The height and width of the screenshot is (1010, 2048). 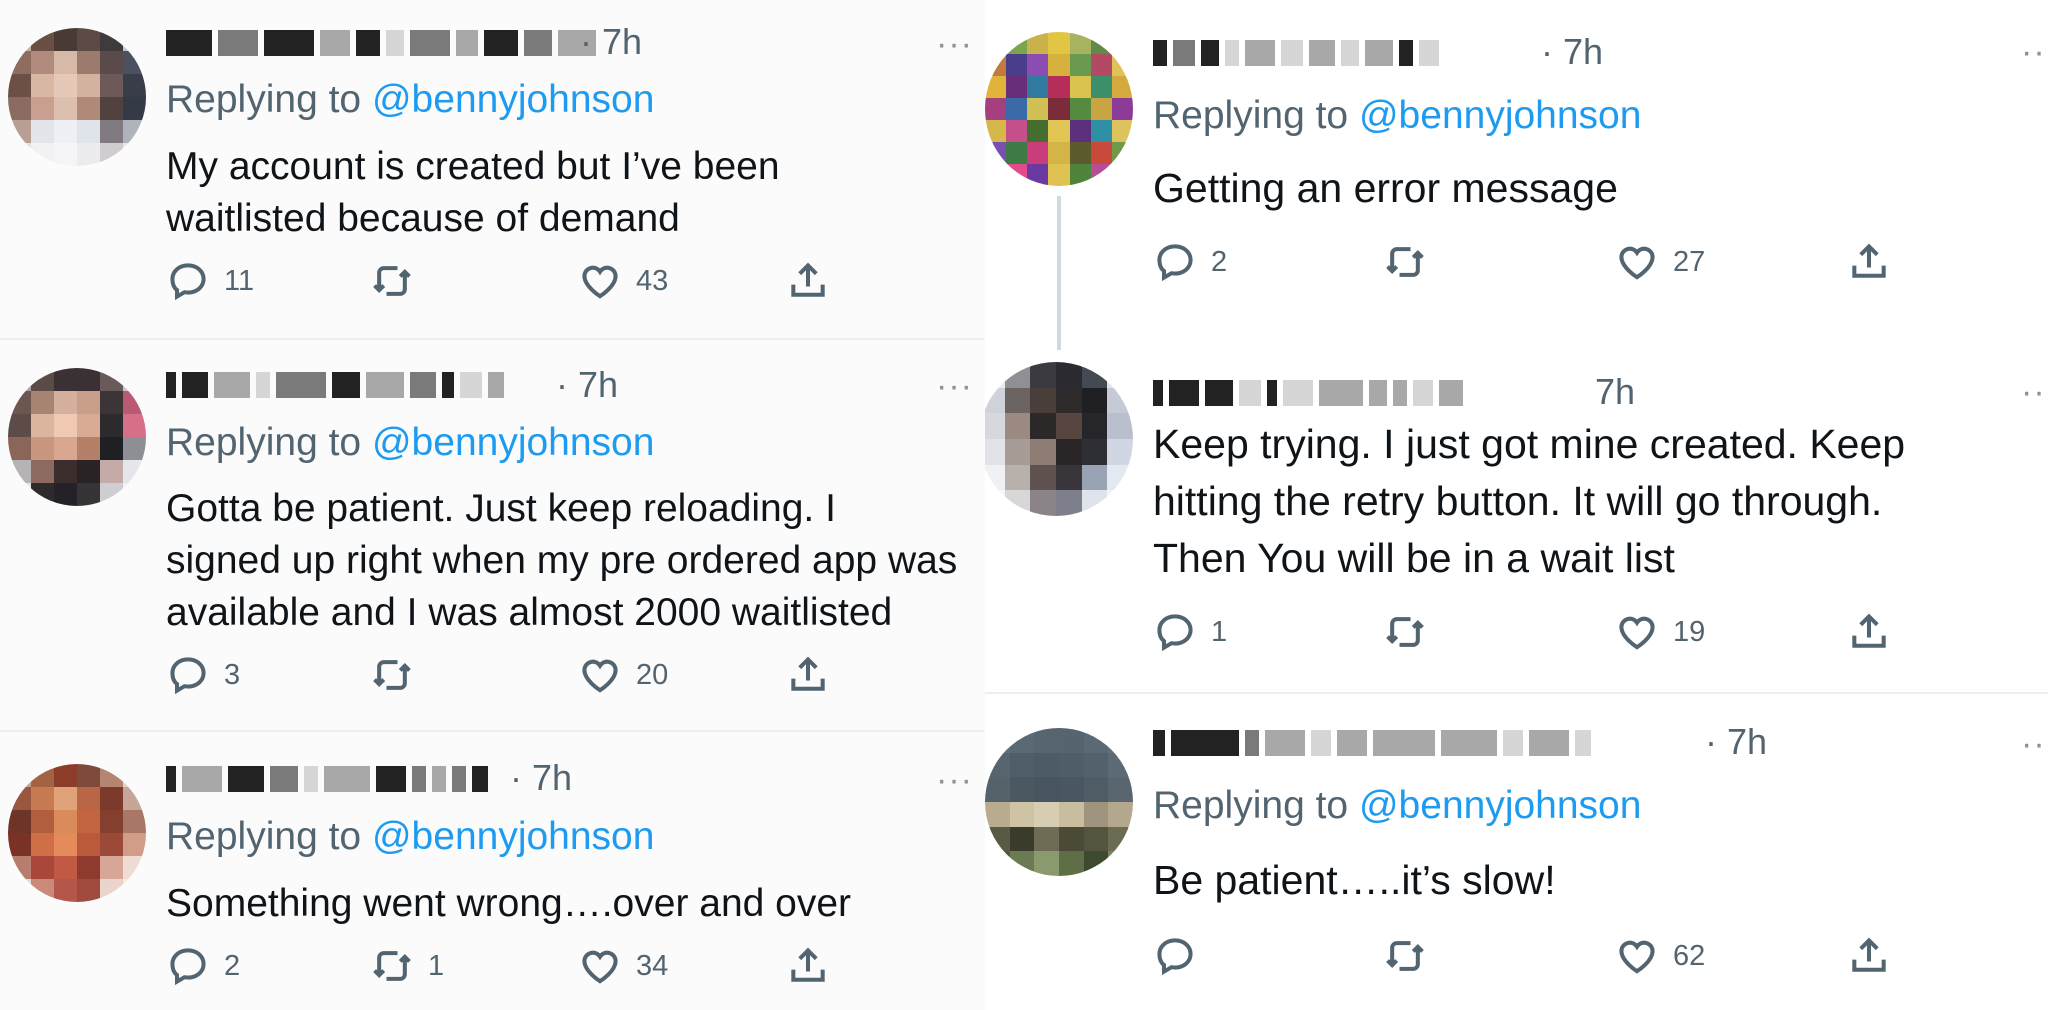 What do you see at coordinates (623, 675) in the screenshot?
I see `like-button: 20` at bounding box center [623, 675].